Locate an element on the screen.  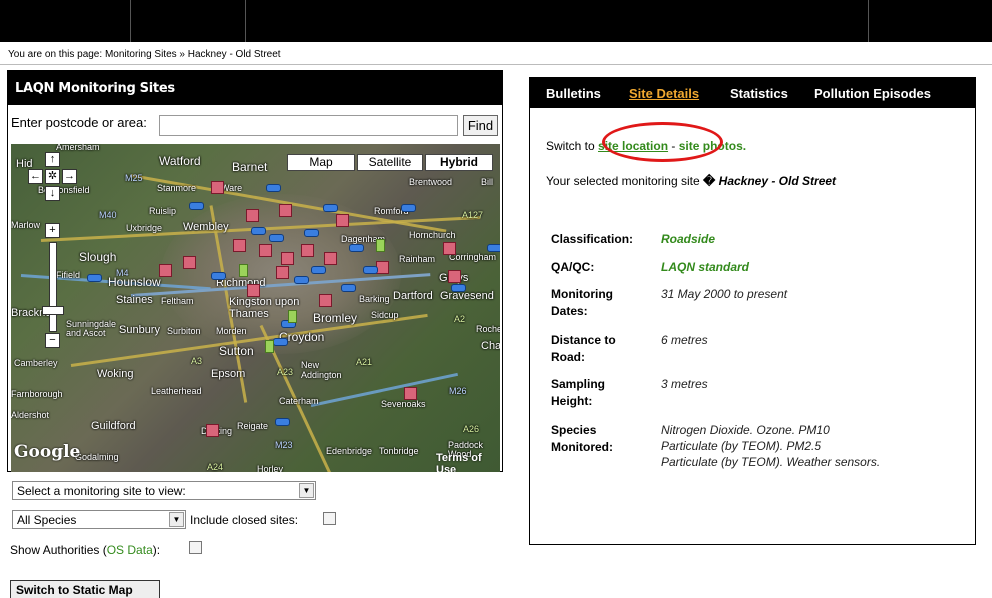
terms-of-use-link: Terms of Use is located at coordinates (468, 462).